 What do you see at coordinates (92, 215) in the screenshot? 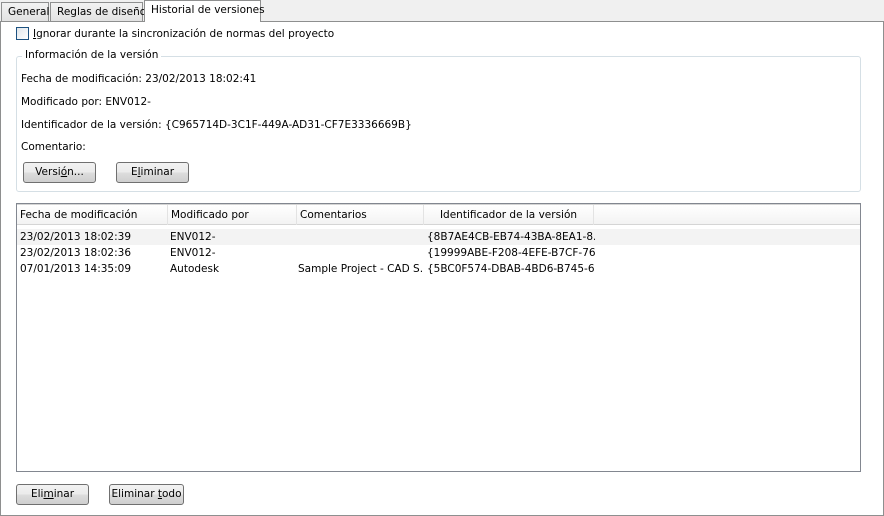
I see `column-header-modified-date: Fecha de modificación` at bounding box center [92, 215].